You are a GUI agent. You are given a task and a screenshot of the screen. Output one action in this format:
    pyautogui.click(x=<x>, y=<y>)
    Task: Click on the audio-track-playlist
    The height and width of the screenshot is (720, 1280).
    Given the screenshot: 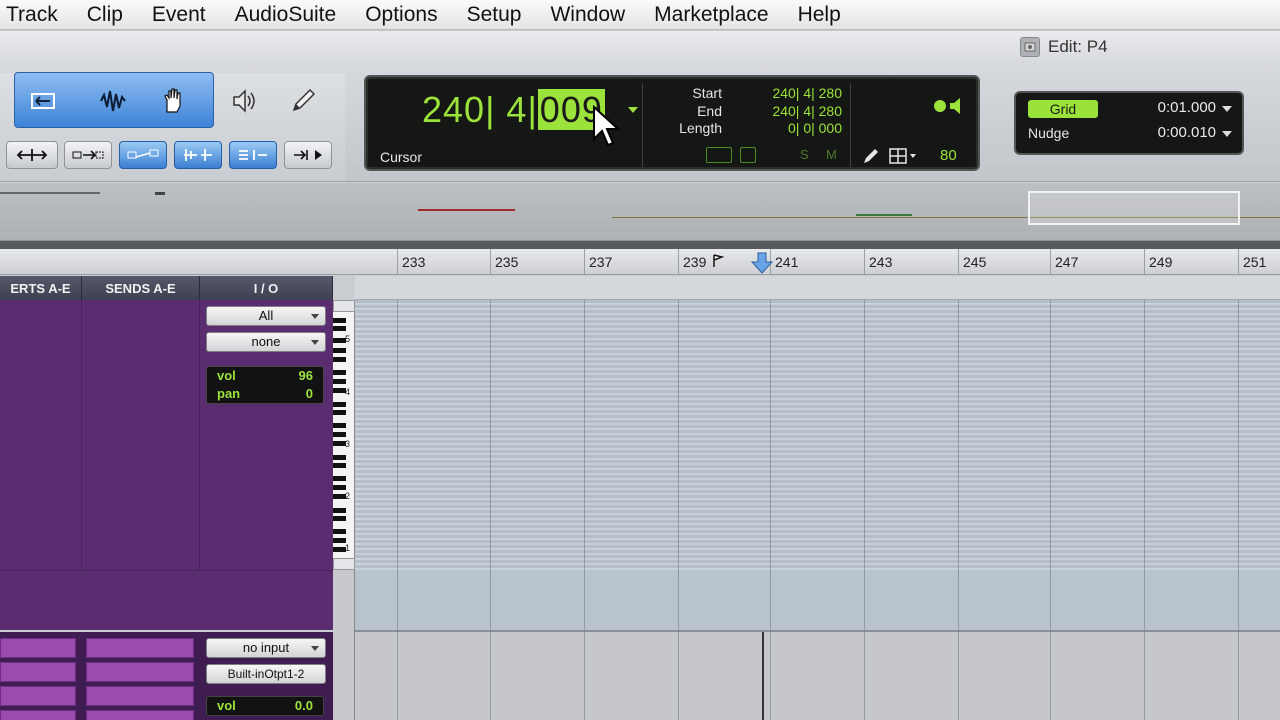 What is the action you would take?
    pyautogui.click(x=817, y=676)
    